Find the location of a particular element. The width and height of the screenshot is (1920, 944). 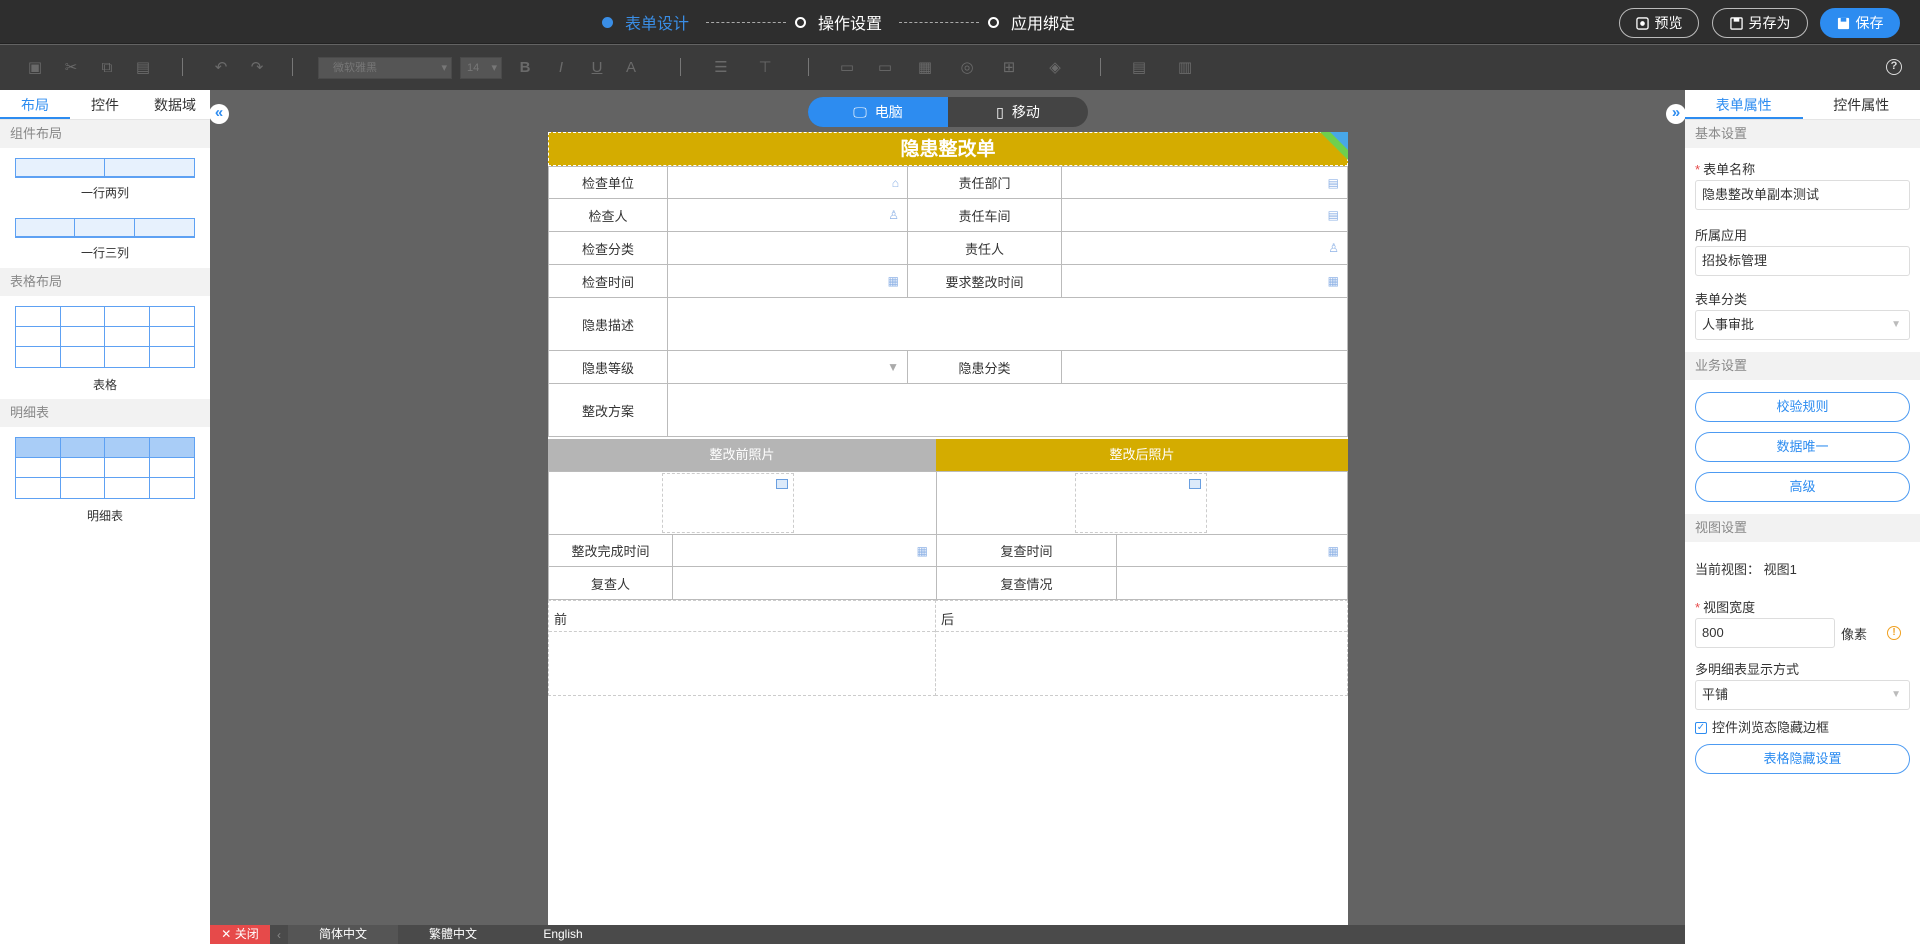

data-unique-button: 数据唯一 is located at coordinates (1802, 447).